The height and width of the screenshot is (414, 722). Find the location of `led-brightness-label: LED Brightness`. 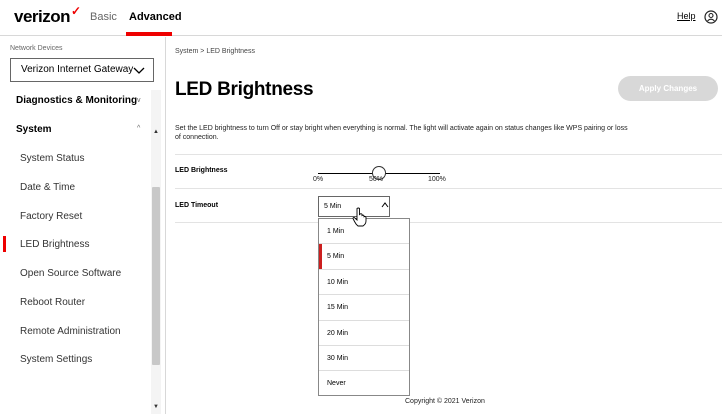

led-brightness-label: LED Brightness is located at coordinates (201, 170).